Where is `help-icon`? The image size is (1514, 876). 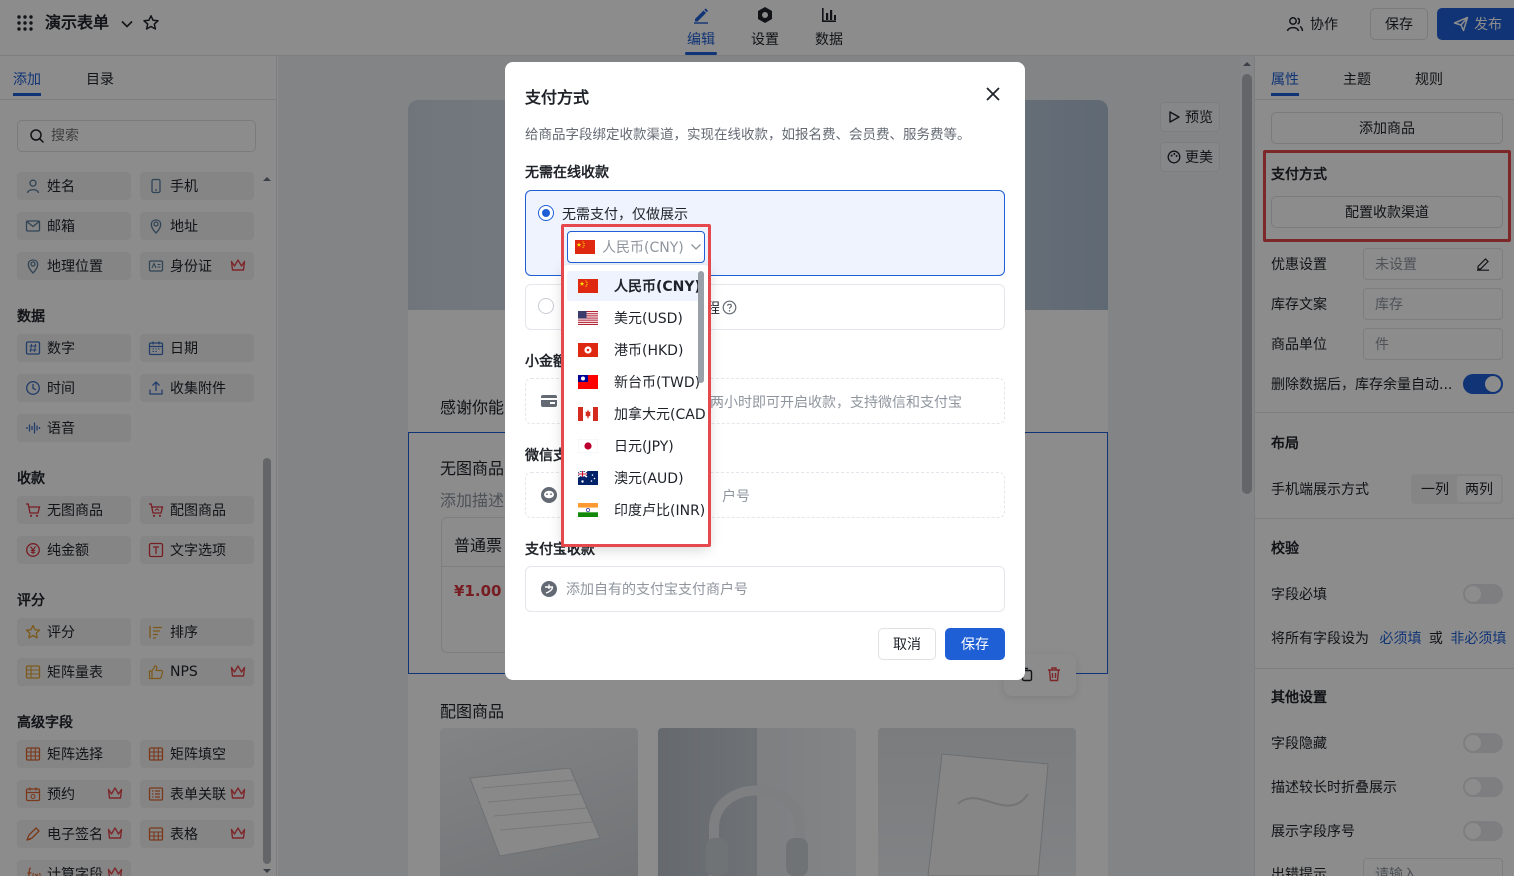
help-icon is located at coordinates (729, 307).